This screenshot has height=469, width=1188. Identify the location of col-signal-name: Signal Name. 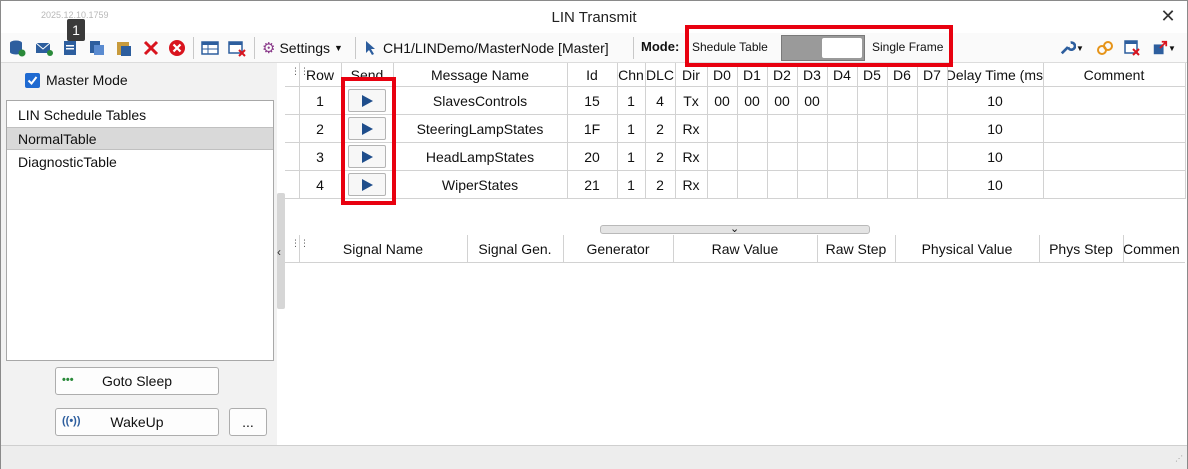
(383, 249).